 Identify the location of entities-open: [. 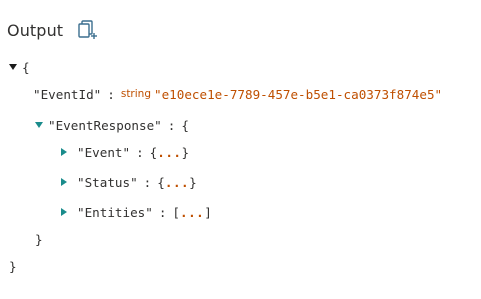
(176, 212).